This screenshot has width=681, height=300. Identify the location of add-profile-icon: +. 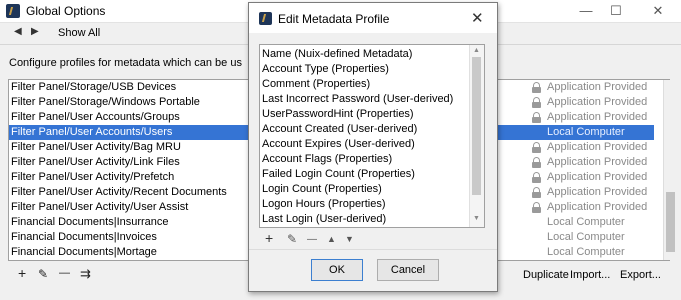
(22, 273).